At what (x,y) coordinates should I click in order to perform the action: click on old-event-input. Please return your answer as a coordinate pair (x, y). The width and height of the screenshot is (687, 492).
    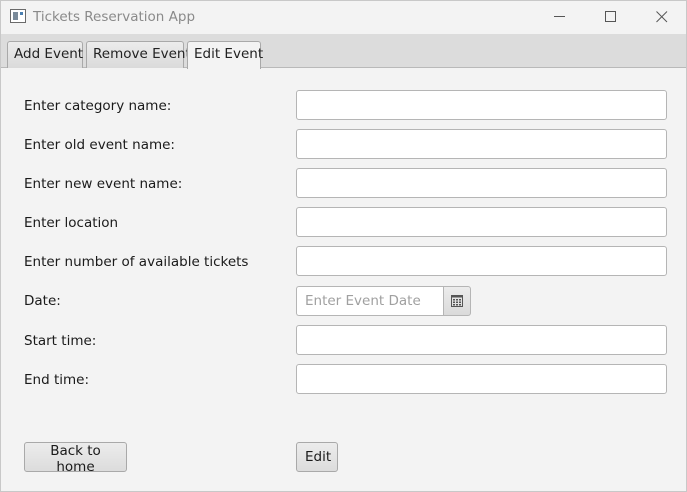
    Looking at the image, I should click on (481, 144).